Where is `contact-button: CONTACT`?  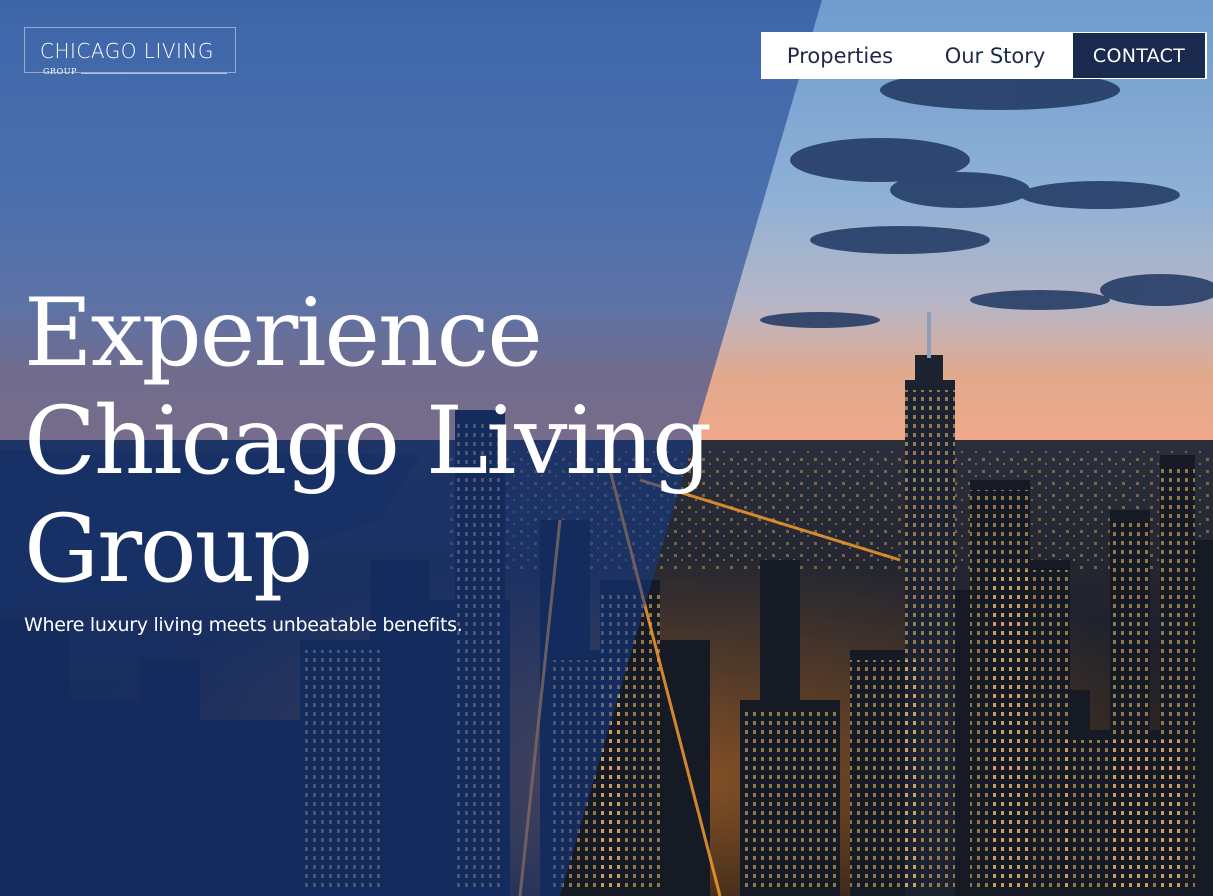 contact-button: CONTACT is located at coordinates (1139, 55).